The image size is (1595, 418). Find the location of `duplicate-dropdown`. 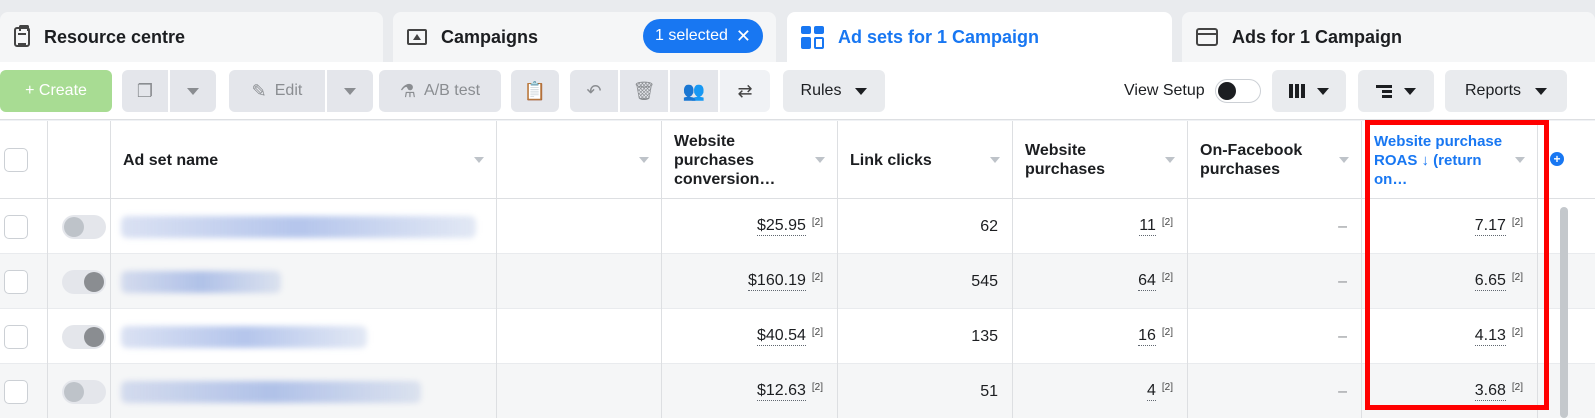

duplicate-dropdown is located at coordinates (193, 91).